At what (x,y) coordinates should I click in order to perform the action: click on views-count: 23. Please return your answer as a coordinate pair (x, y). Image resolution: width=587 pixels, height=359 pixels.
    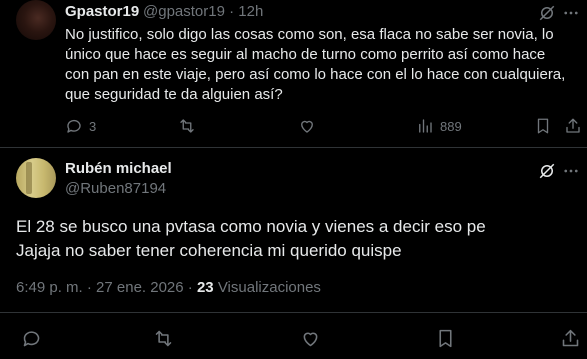
    Looking at the image, I should click on (205, 287).